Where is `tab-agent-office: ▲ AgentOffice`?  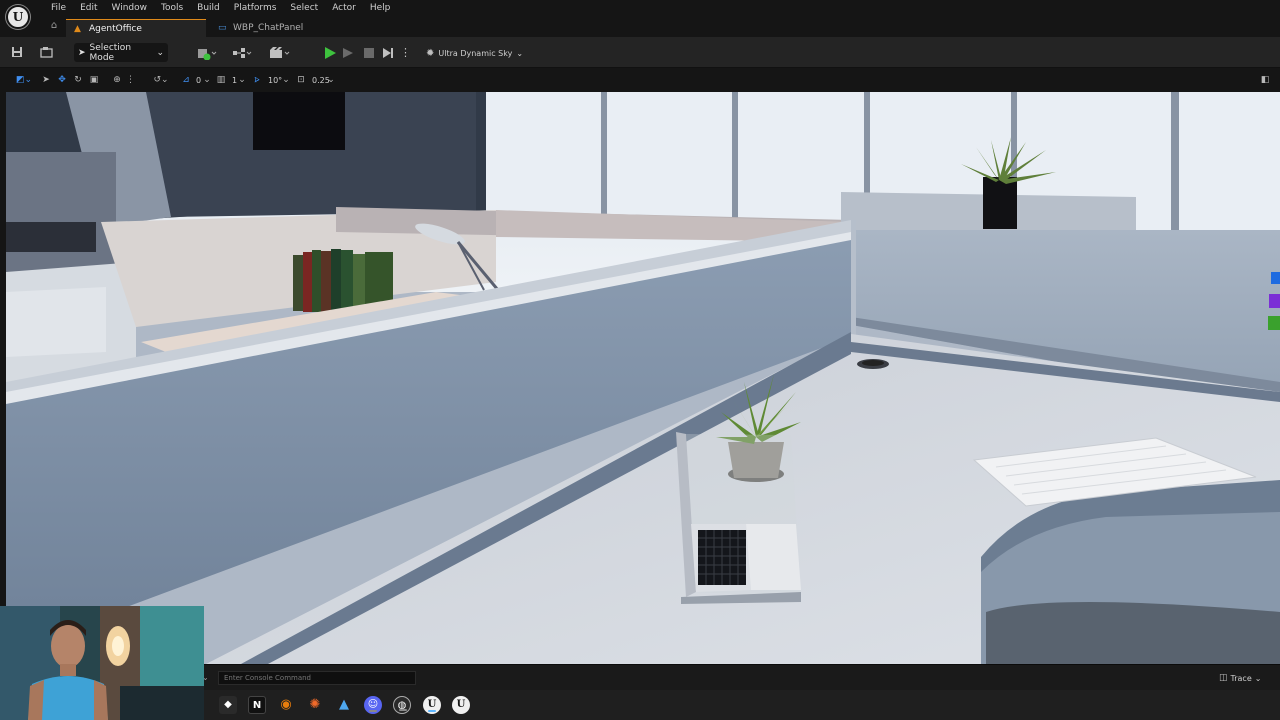 tab-agent-office: ▲ AgentOffice is located at coordinates (136, 28).